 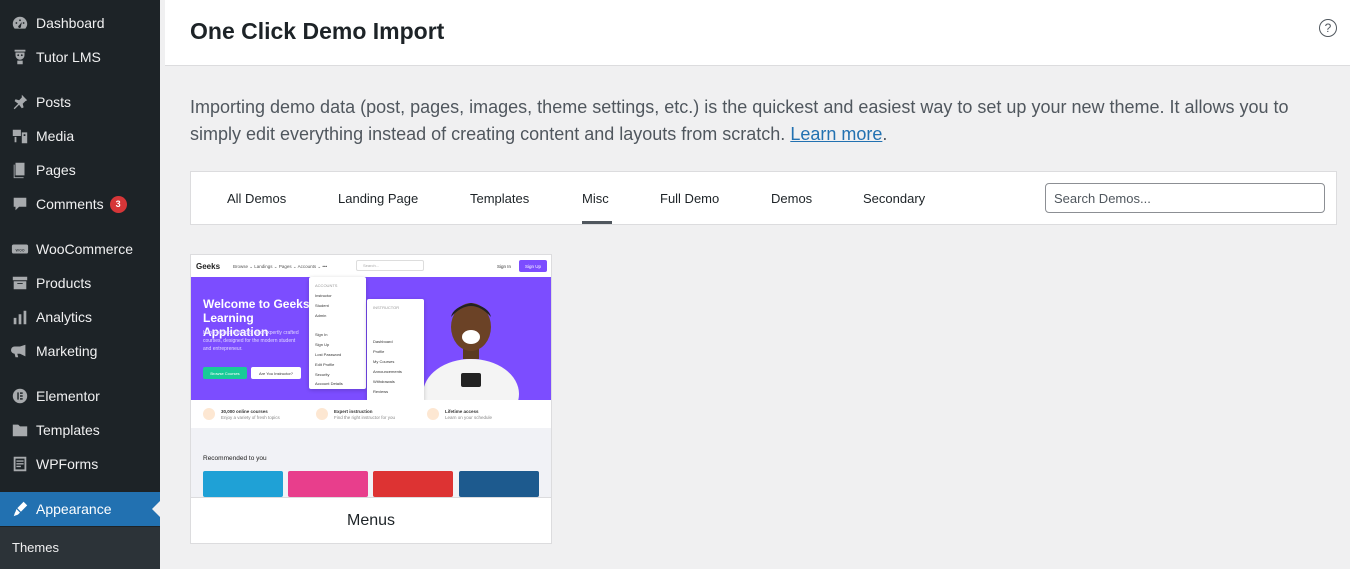 I want to click on comments-count-badge: 3, so click(x=118, y=204).